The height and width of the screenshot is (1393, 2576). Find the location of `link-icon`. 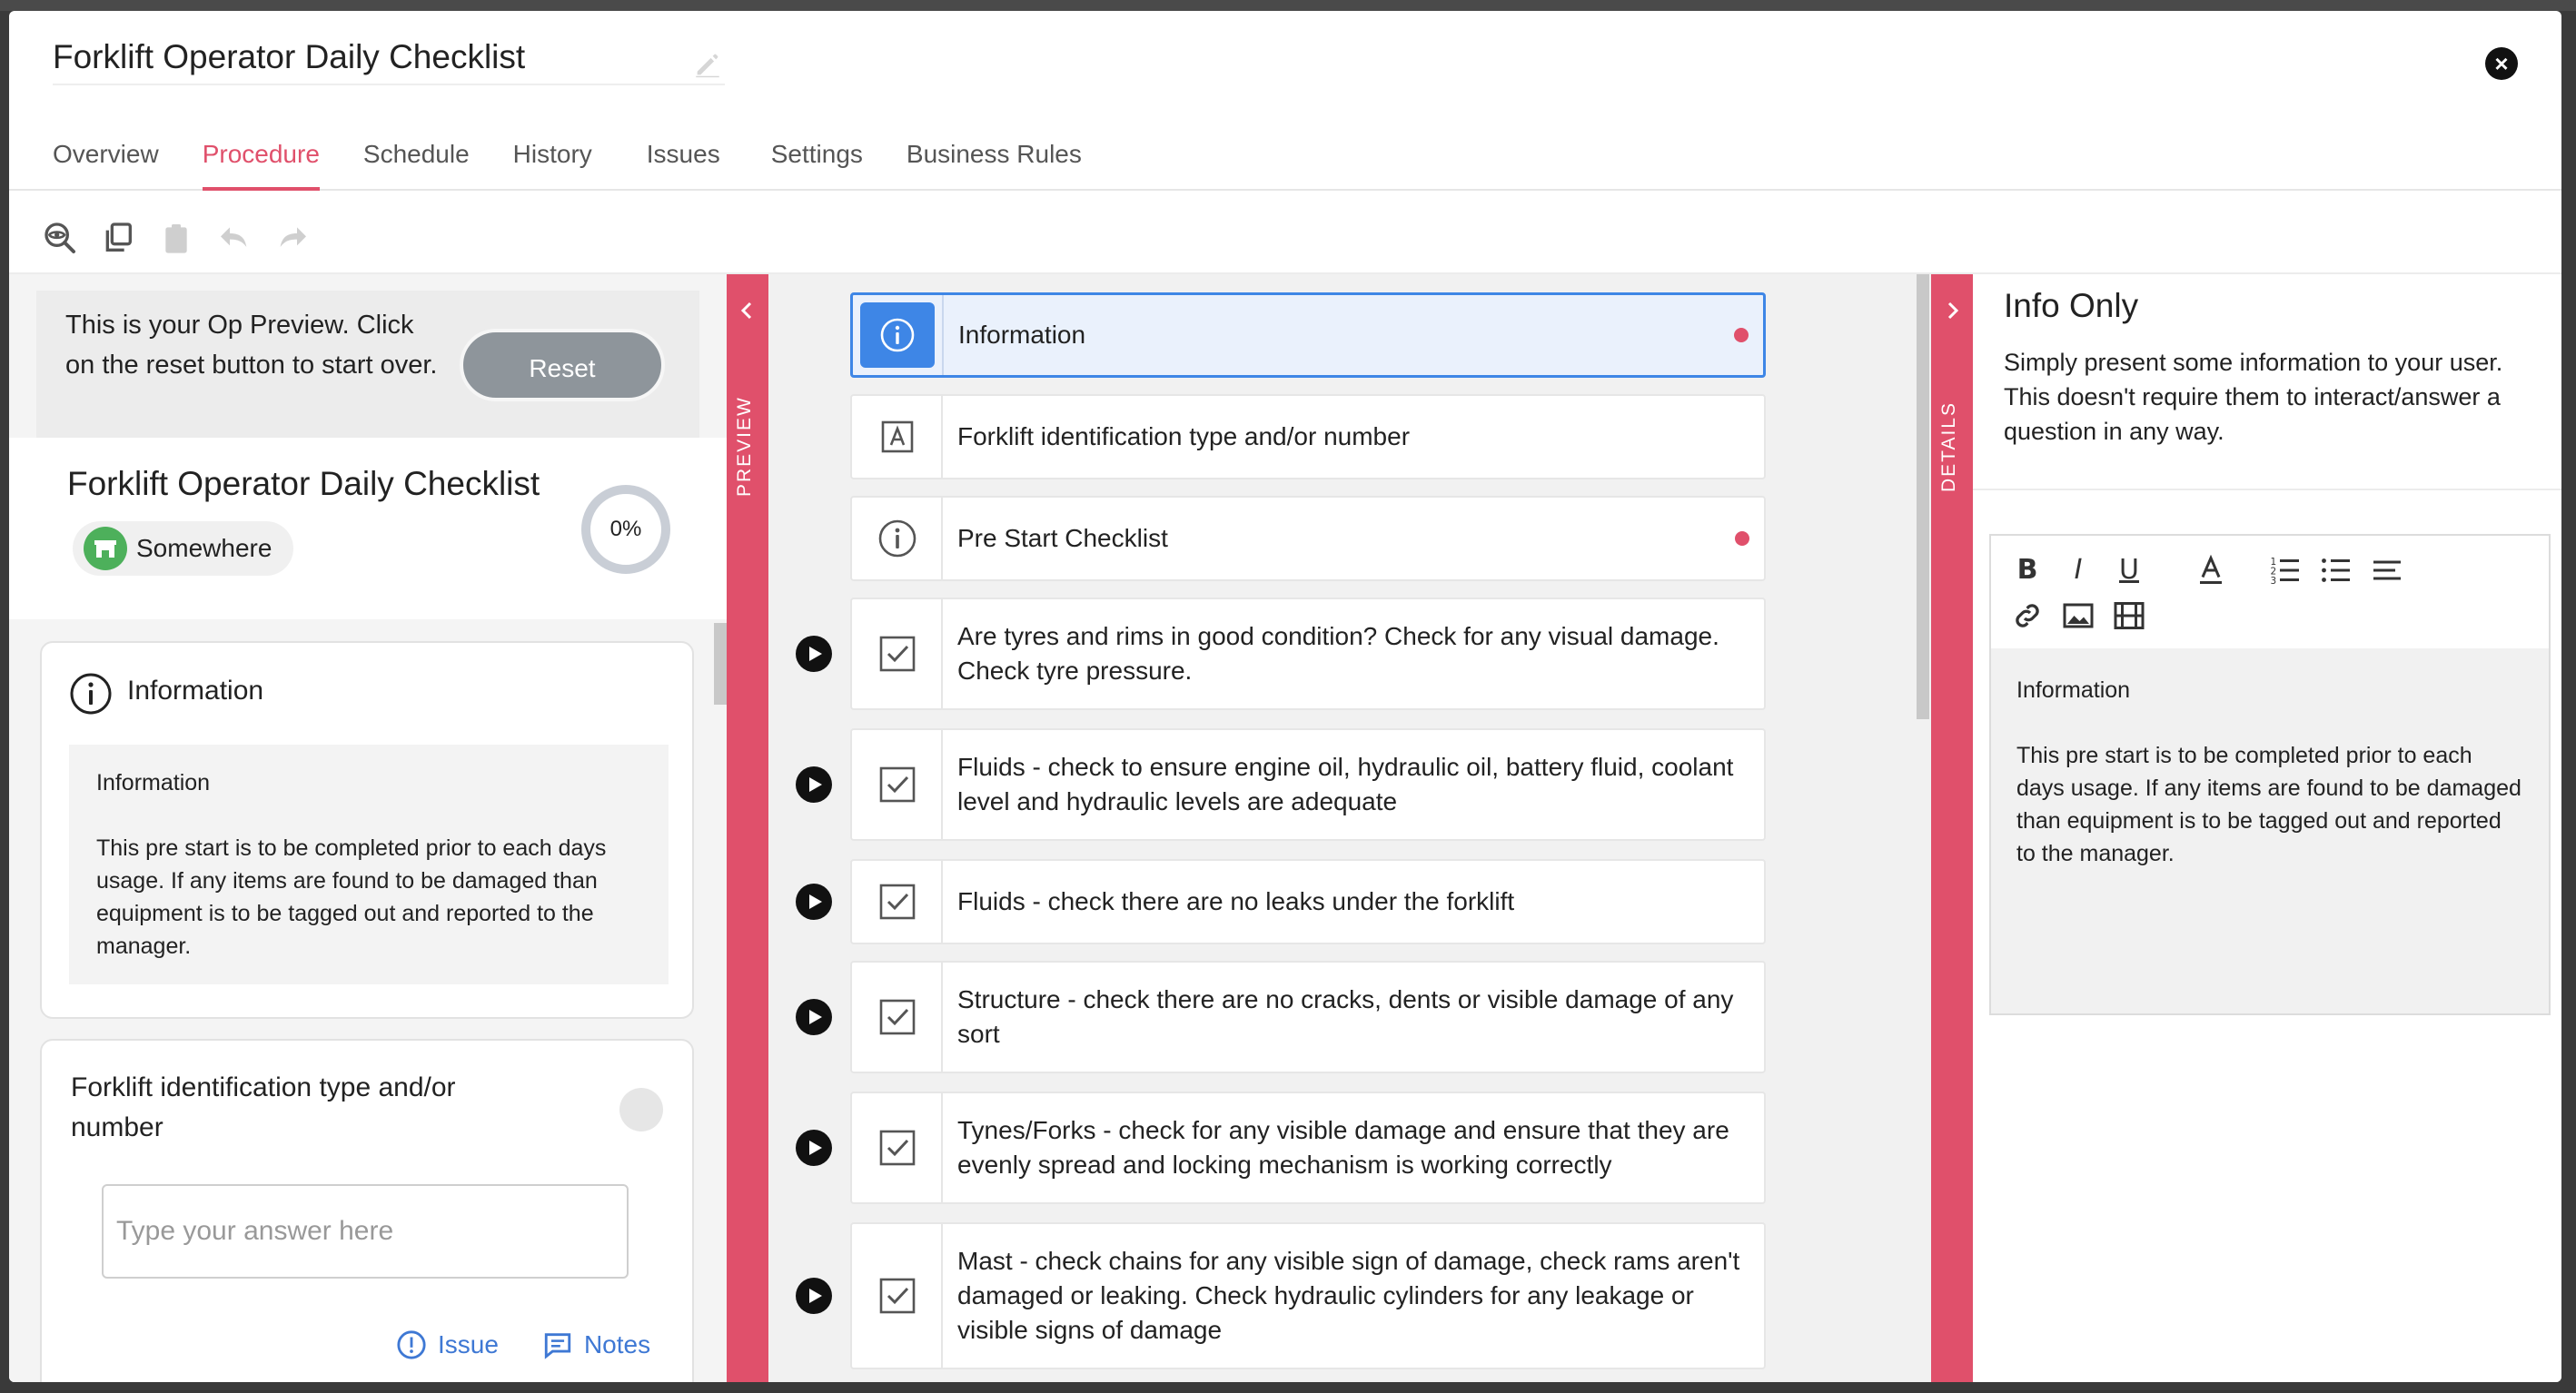

link-icon is located at coordinates (2027, 615).